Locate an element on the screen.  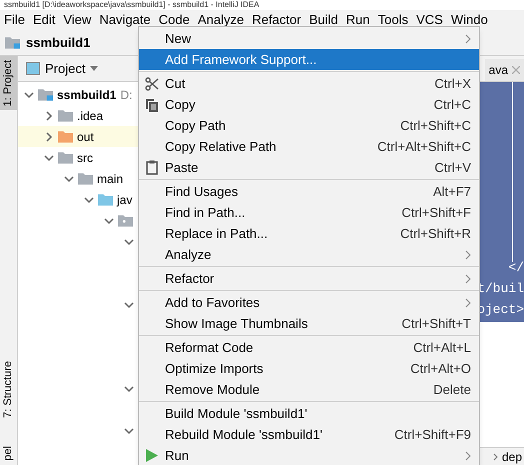
tree-label: .idea is located at coordinates (90, 116).